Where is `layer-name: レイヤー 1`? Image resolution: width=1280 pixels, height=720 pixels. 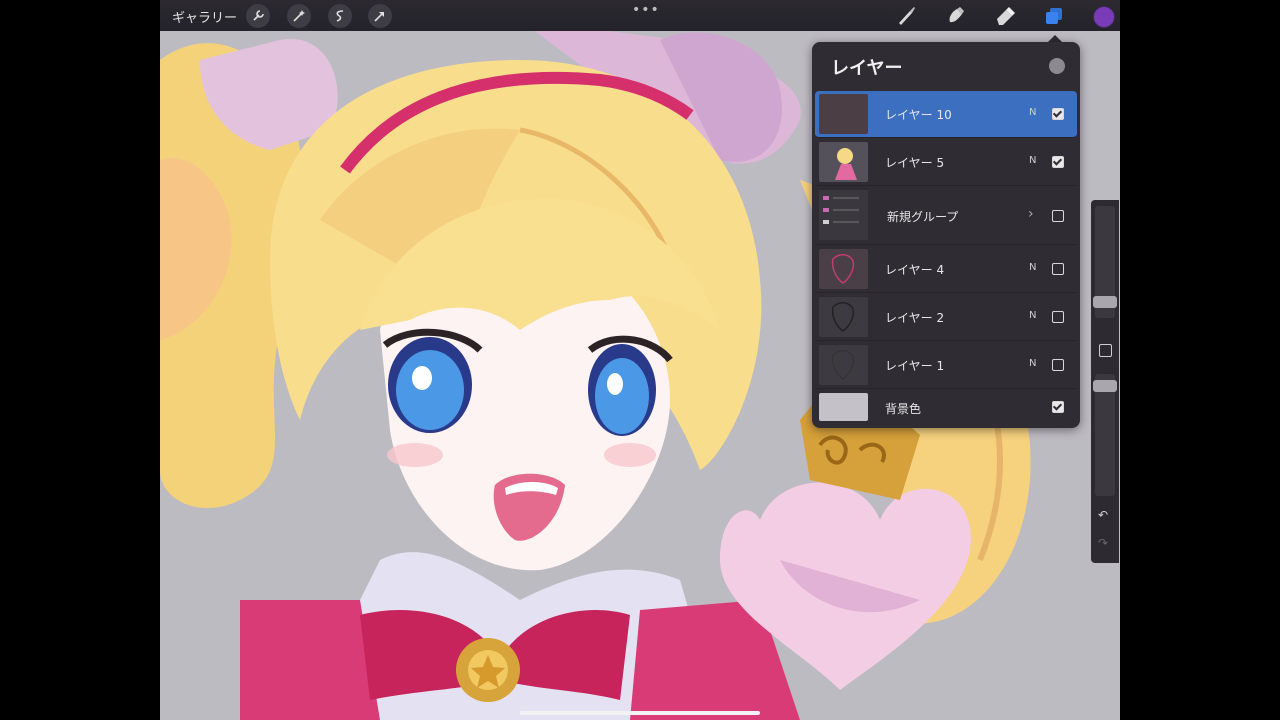
layer-name: レイヤー 1 is located at coordinates (915, 366).